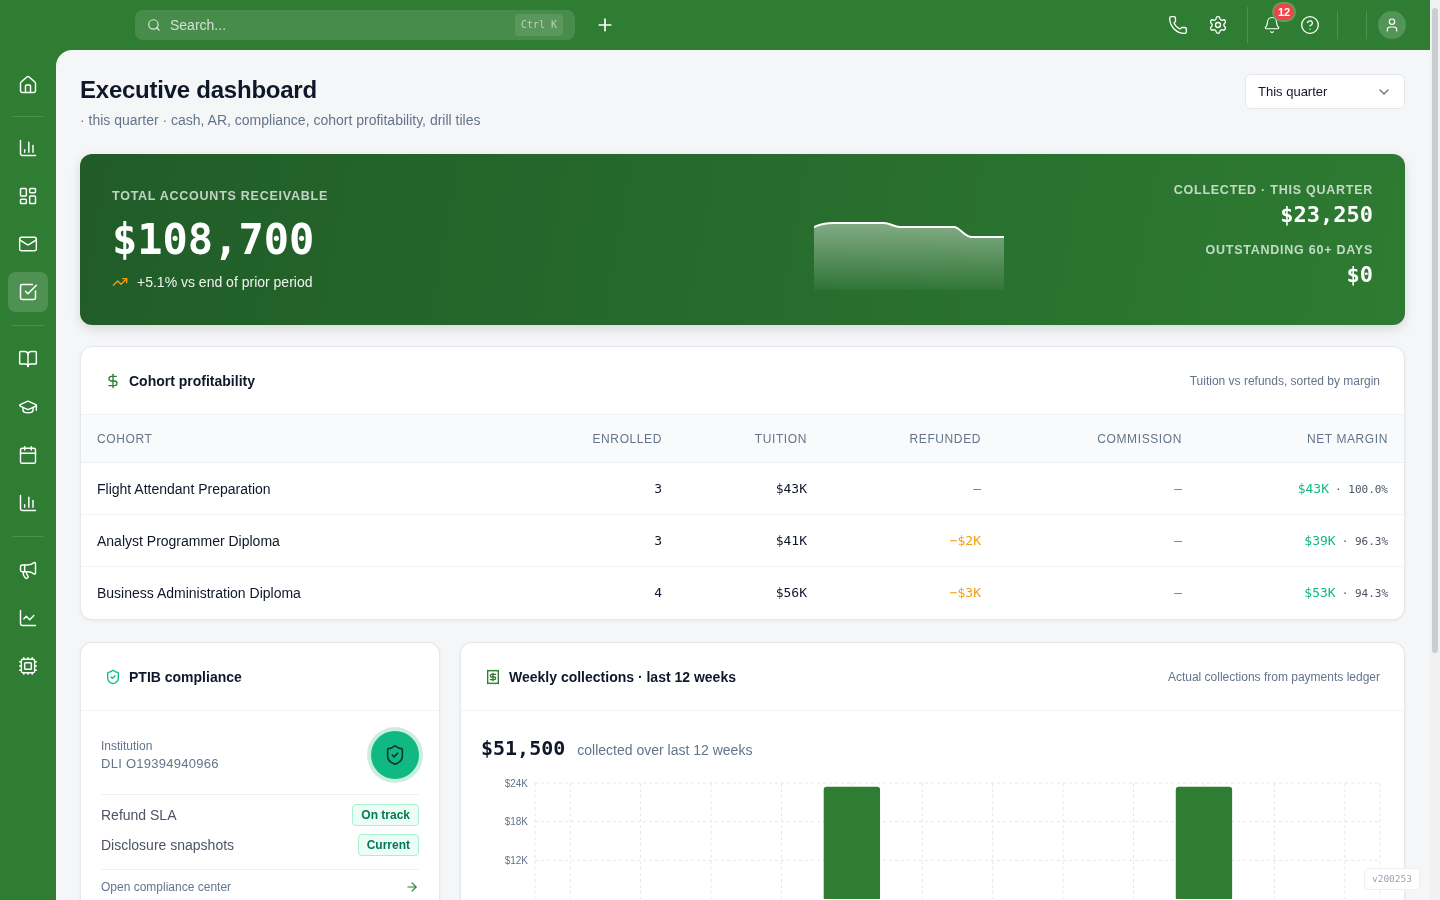 Image resolution: width=1440 pixels, height=900 pixels. What do you see at coordinates (516, 783) in the screenshot?
I see `y-axis-label: $24K` at bounding box center [516, 783].